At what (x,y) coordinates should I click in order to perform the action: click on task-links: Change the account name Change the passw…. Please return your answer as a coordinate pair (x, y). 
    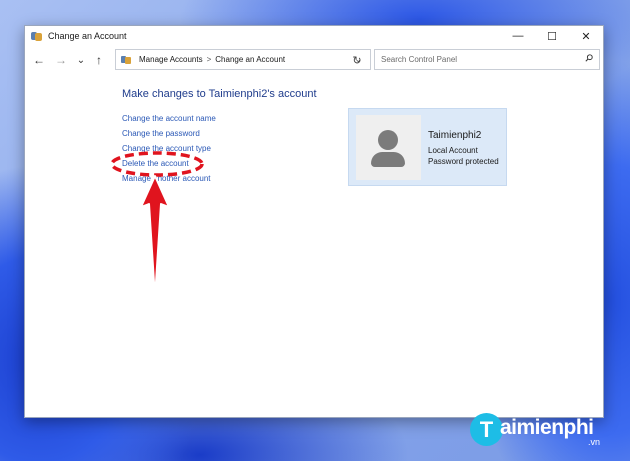
    Looking at the image, I should click on (169, 148).